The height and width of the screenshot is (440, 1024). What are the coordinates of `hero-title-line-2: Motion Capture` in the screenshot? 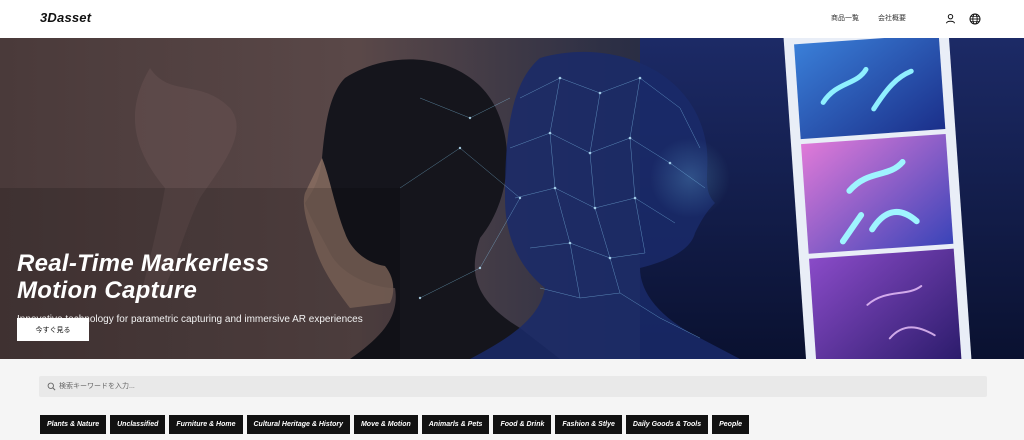 It's located at (107, 290).